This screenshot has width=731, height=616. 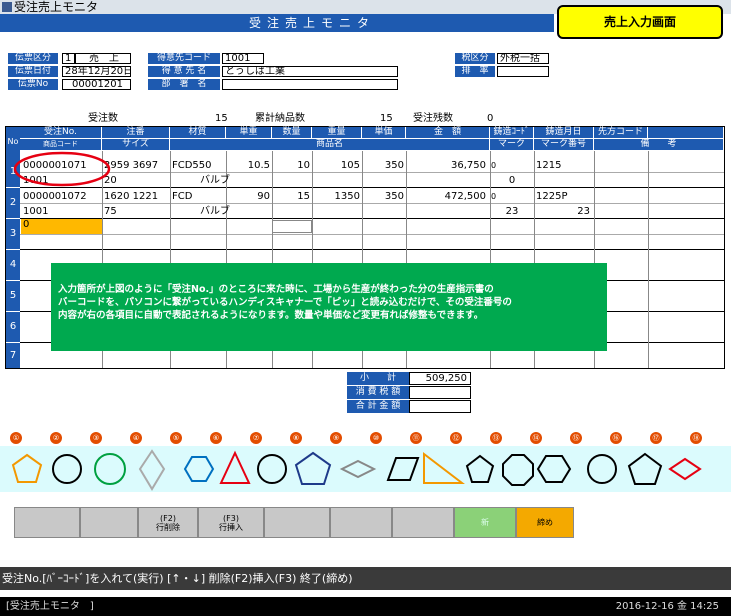 I want to click on delete-row-button: (F2) 行削除, so click(x=168, y=522).